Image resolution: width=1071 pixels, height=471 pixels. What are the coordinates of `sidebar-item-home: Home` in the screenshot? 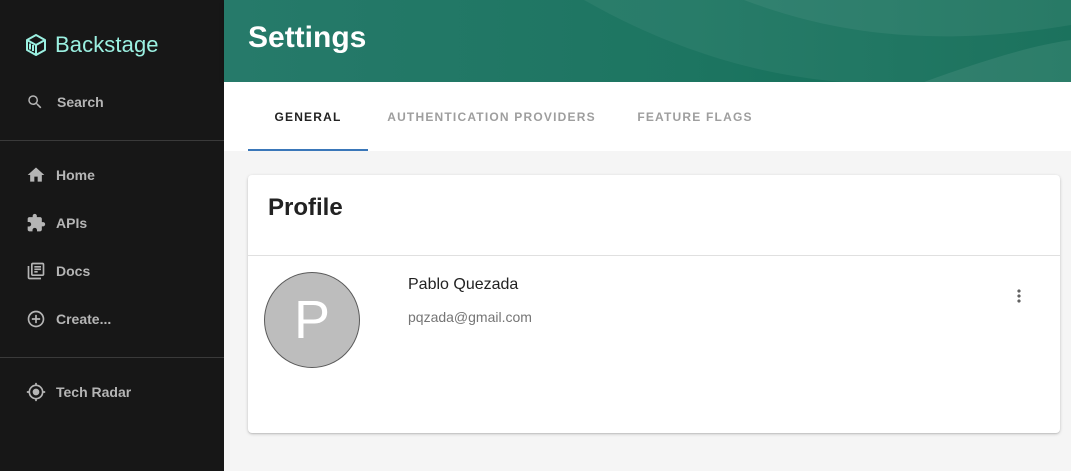 It's located at (112, 175).